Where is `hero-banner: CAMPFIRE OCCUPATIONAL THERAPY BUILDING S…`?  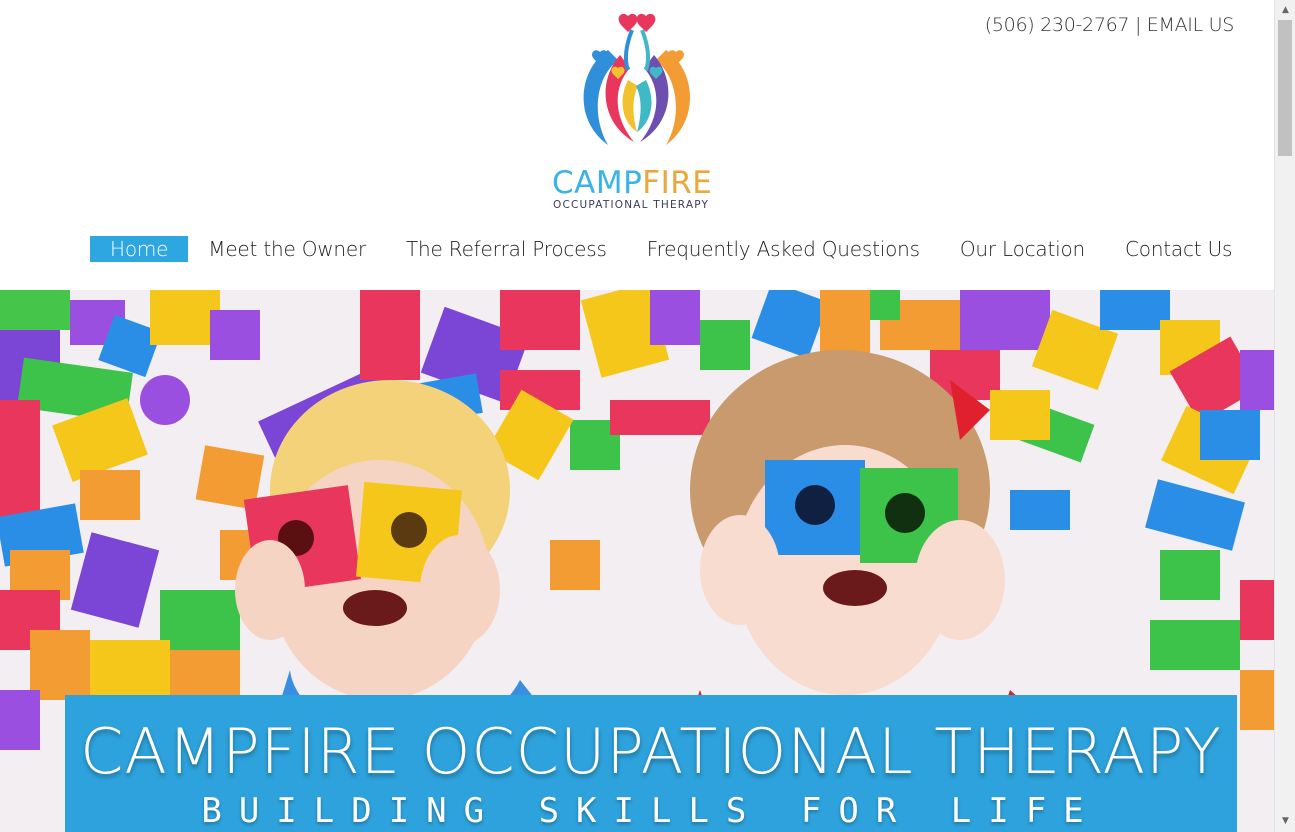 hero-banner: CAMPFIRE OCCUPATIONAL THERAPY BUILDING S… is located at coordinates (651, 763).